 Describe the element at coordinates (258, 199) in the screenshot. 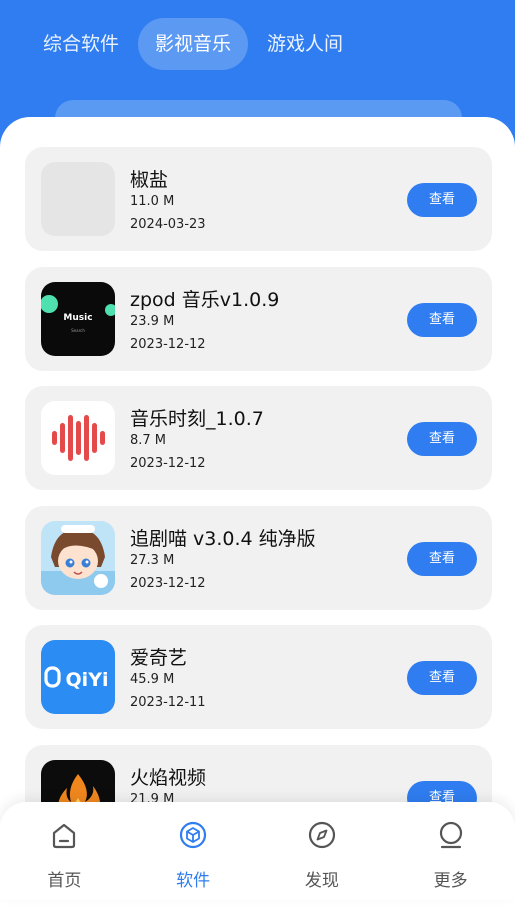

I see `list-item: 椒盐 11.0 M 2024-03-23 查看` at that location.